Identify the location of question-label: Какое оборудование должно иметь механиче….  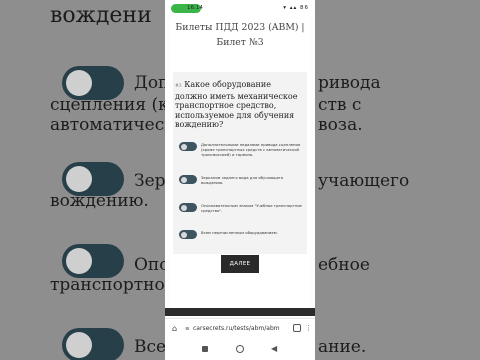
(236, 104).